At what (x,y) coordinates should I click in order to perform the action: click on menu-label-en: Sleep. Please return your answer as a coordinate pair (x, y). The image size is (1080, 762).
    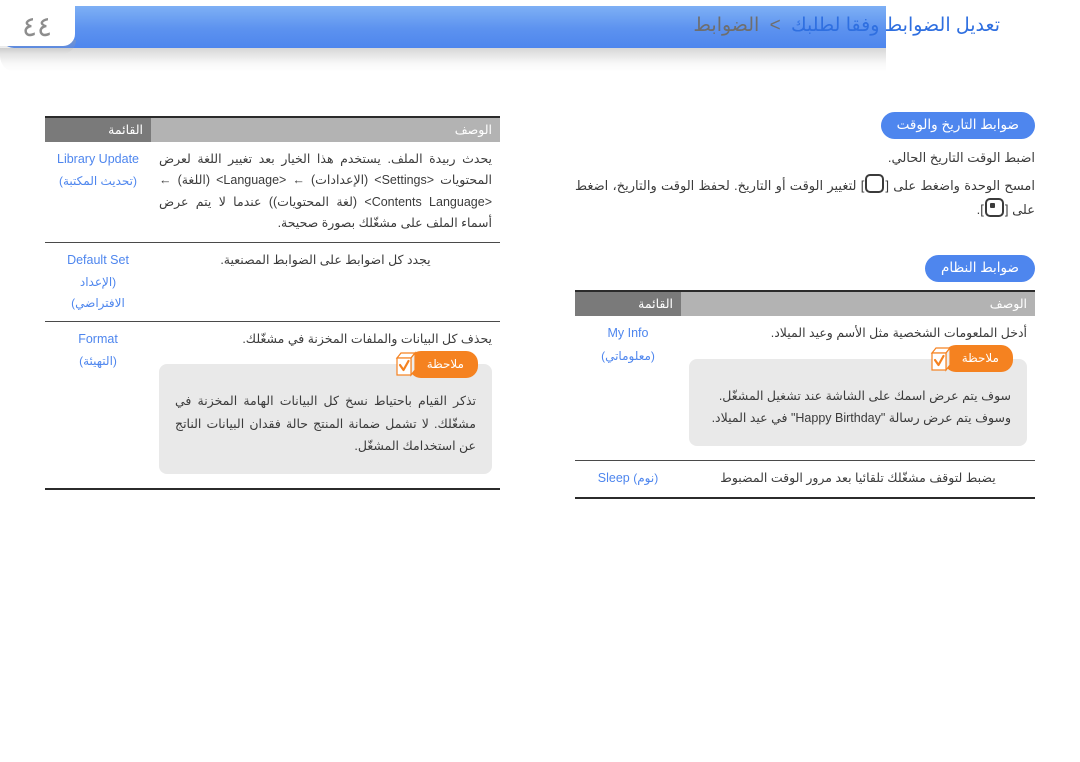
    Looking at the image, I should click on (613, 477).